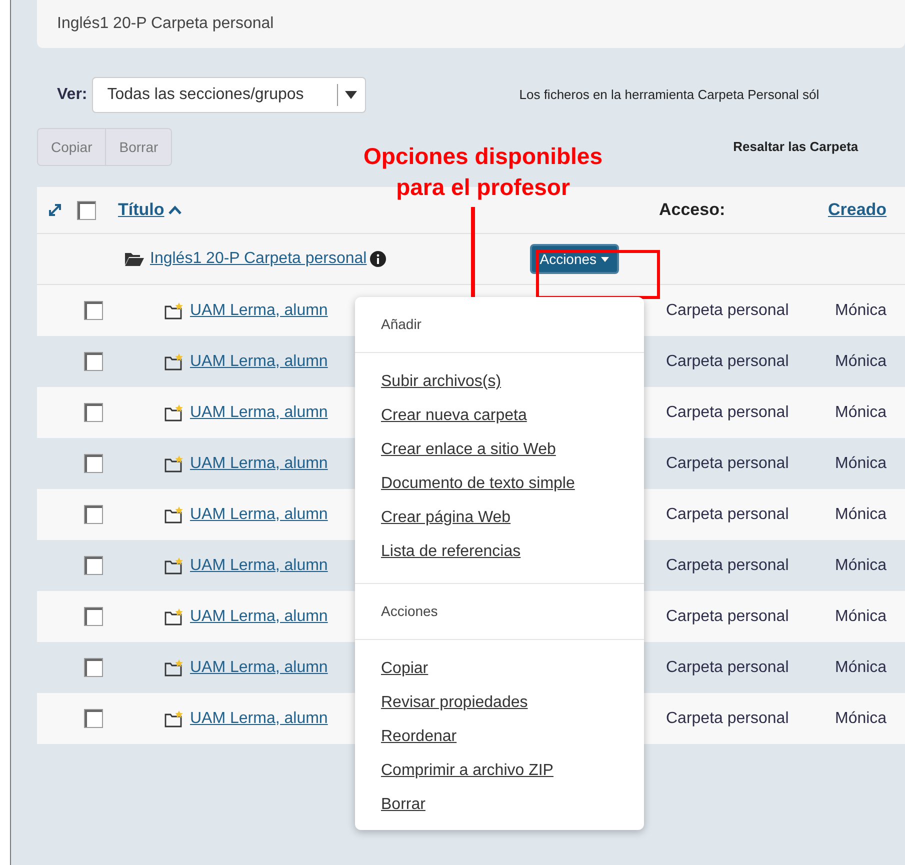 This screenshot has width=905, height=865. What do you see at coordinates (499, 703) in the screenshot?
I see `menu-item: Revisar propiedades` at bounding box center [499, 703].